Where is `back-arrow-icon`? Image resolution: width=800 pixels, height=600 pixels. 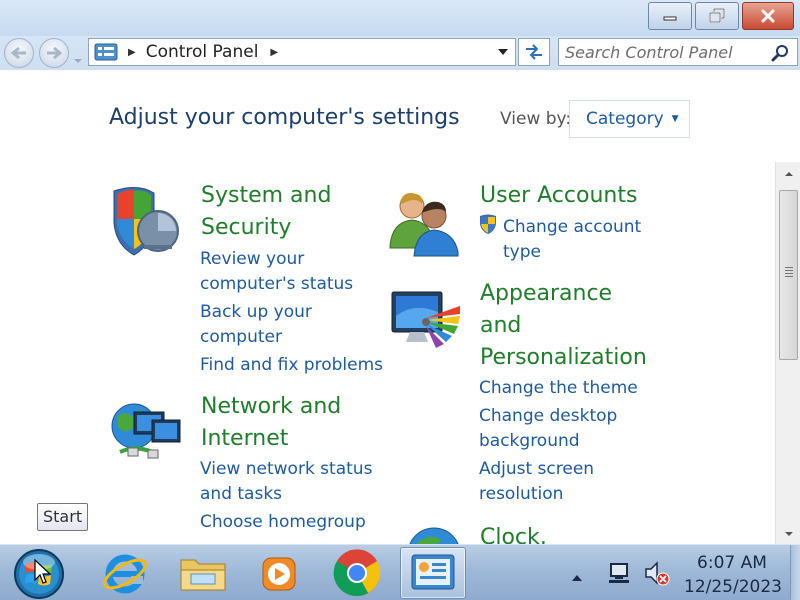 back-arrow-icon is located at coordinates (18, 53).